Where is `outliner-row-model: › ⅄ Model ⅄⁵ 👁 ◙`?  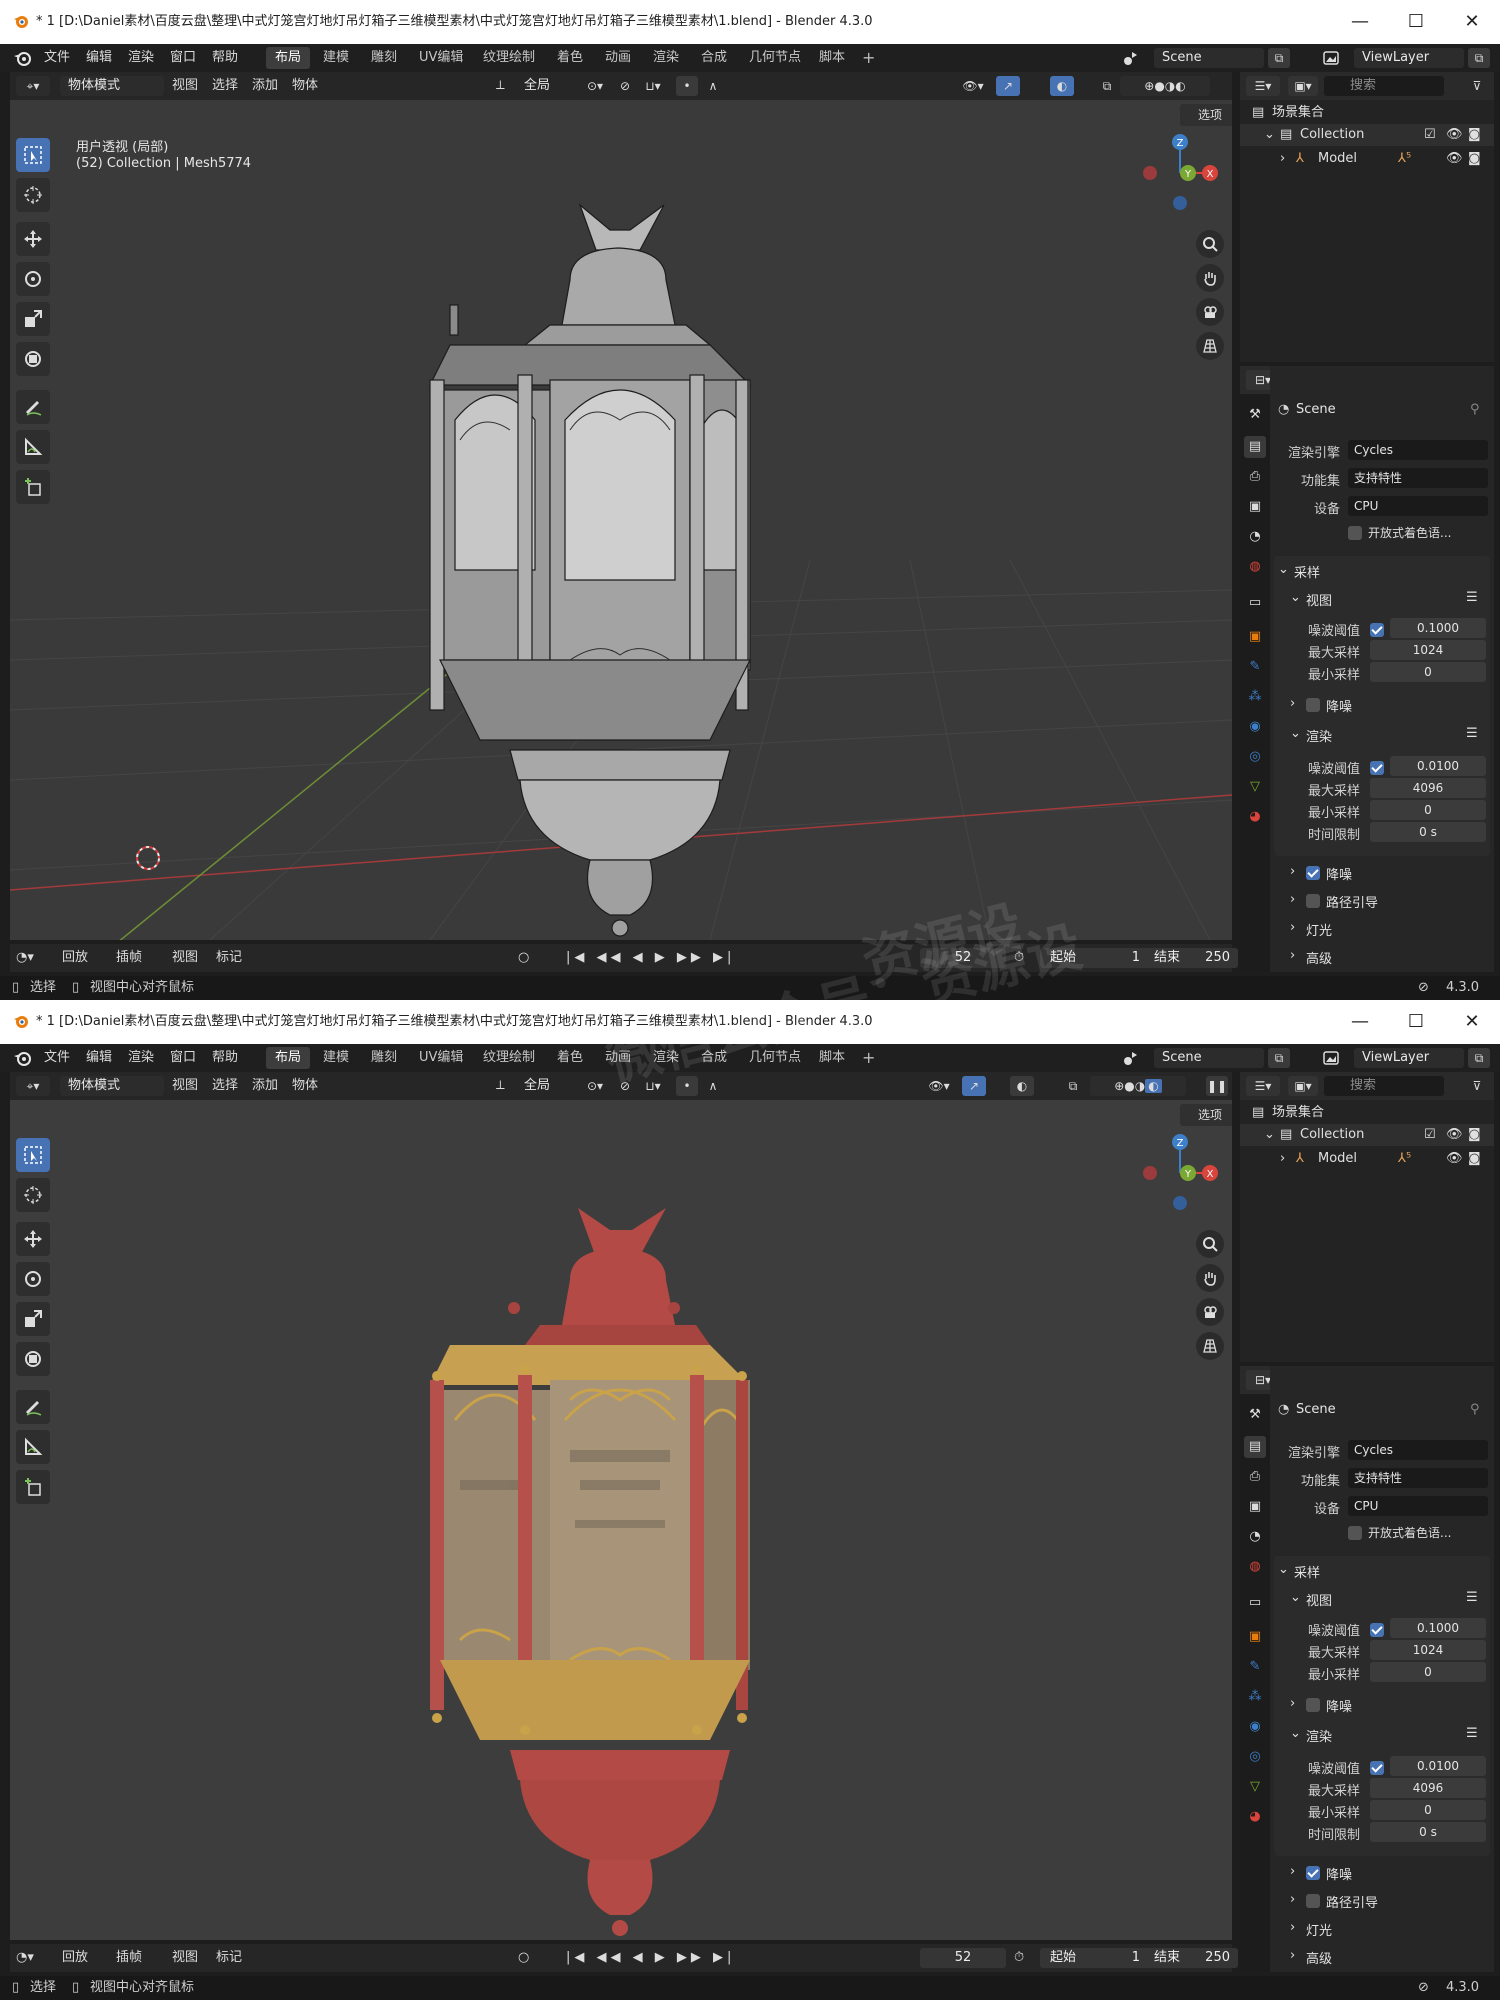 outliner-row-model: › ⅄ Model ⅄⁵ 👁 ◙ is located at coordinates (1367, 1159).